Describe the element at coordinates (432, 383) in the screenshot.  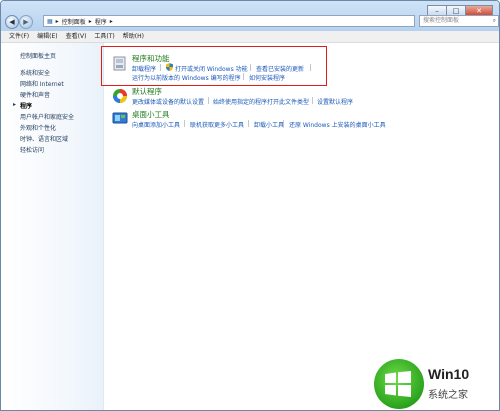
I see `watermark-logo: Win10 系统之家` at that location.